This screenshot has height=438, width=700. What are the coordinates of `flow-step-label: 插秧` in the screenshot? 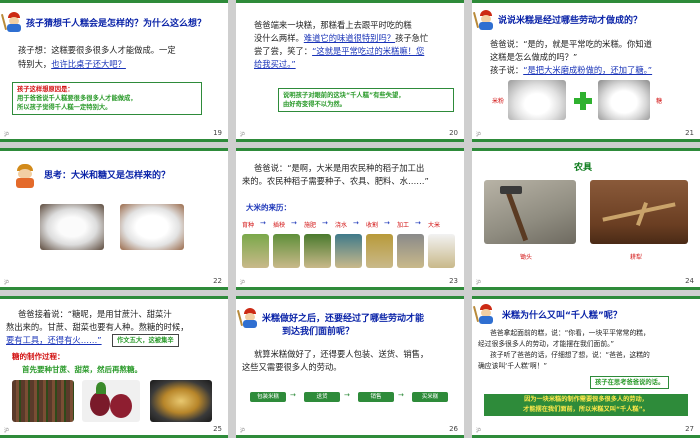 It's located at (279, 225).